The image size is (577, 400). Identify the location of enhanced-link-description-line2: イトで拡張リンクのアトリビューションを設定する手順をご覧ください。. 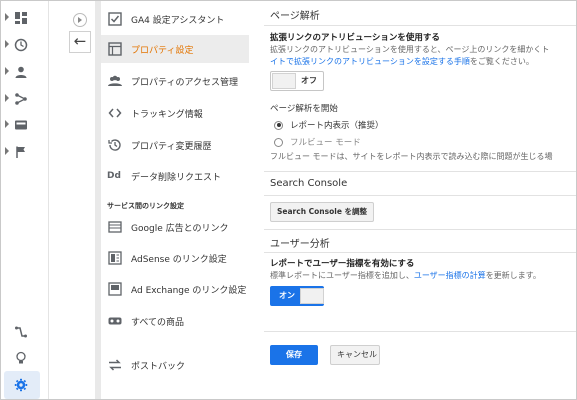
(402, 61).